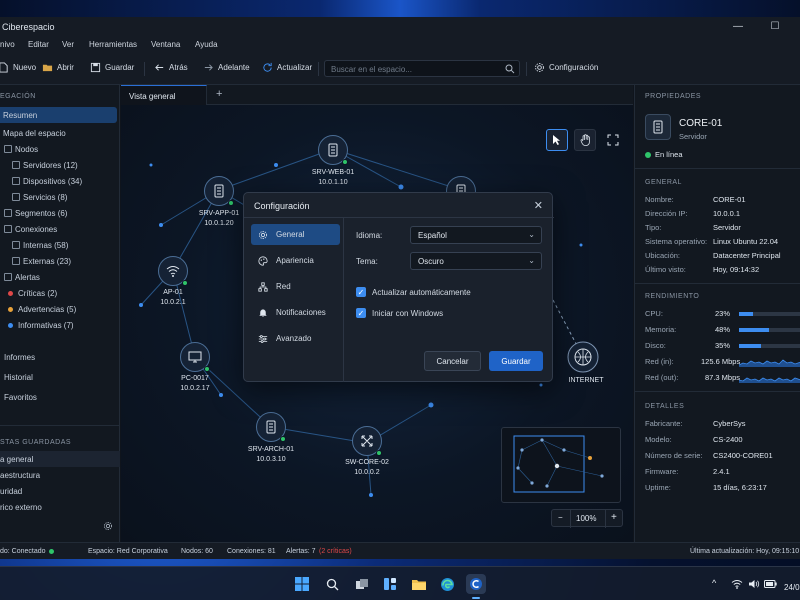 Image resolution: width=800 pixels, height=600 pixels. Describe the element at coordinates (399, 313) in the screenshot. I see `start-with-windows-checkbox: ✓ Iniciar con Windows` at that location.